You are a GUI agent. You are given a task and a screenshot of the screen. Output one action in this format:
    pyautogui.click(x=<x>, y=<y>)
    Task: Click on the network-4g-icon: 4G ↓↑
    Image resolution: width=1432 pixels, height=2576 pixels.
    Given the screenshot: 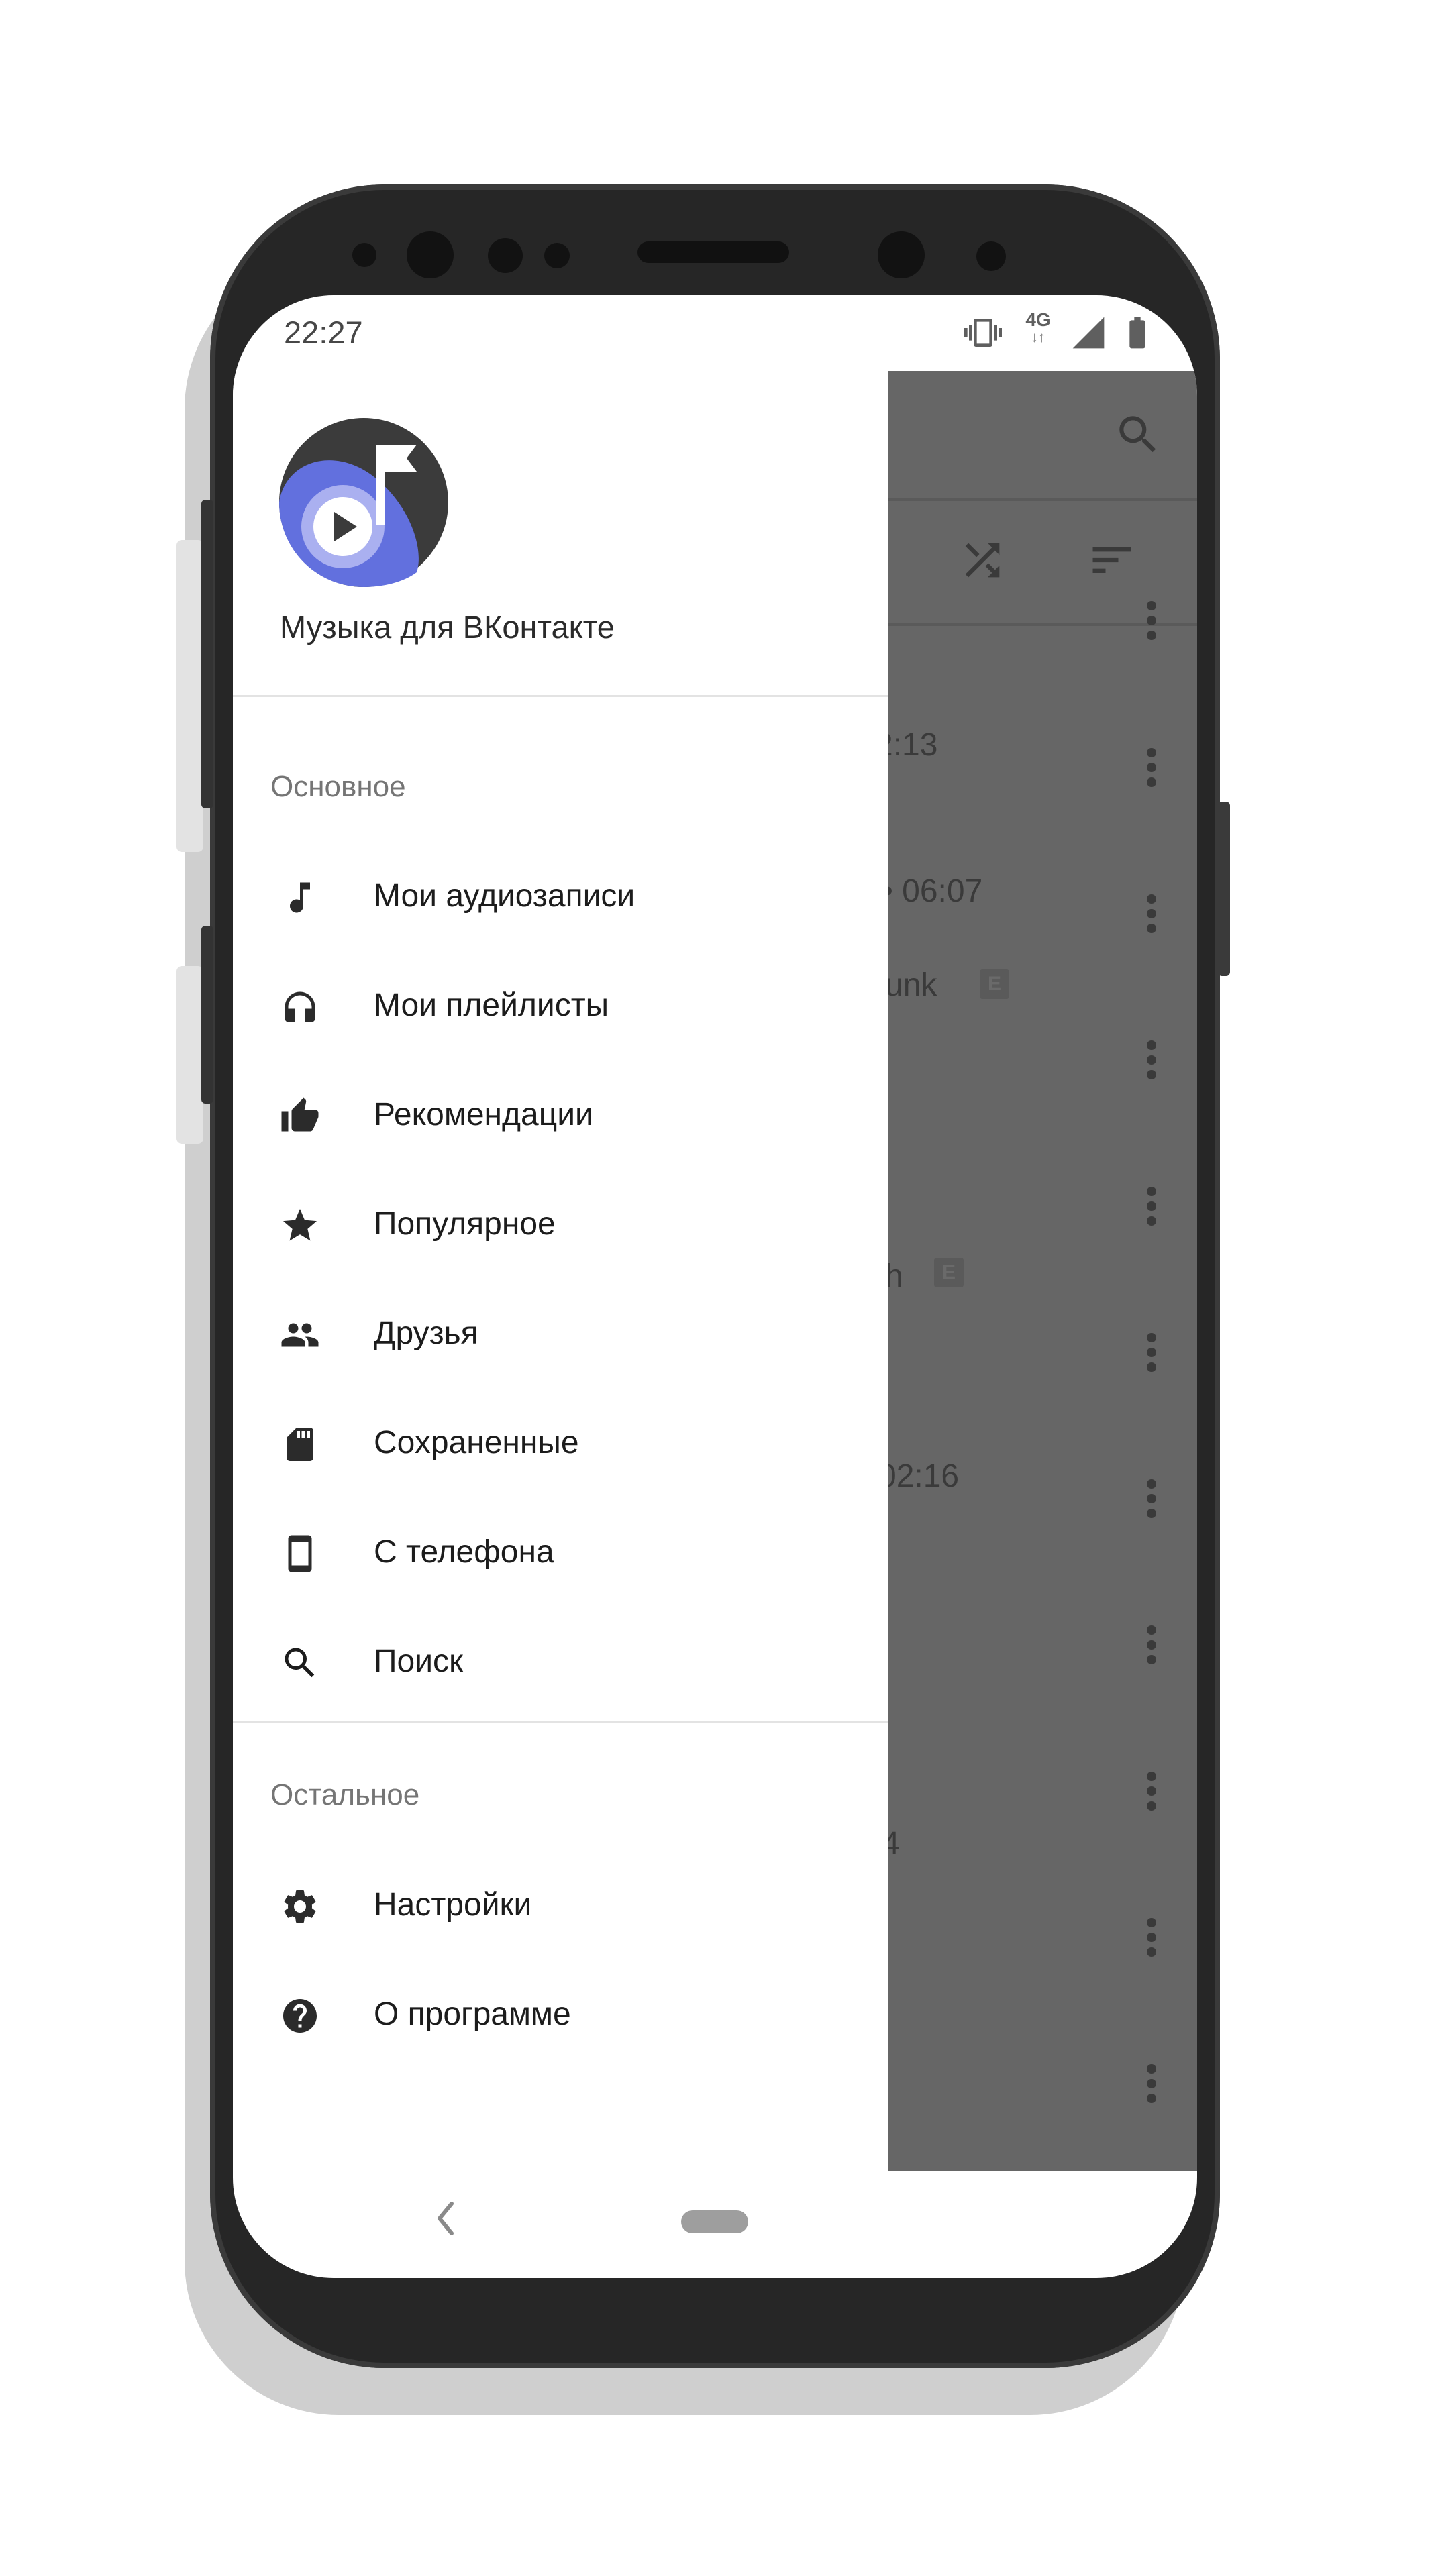 What is the action you would take?
    pyautogui.click(x=1038, y=327)
    